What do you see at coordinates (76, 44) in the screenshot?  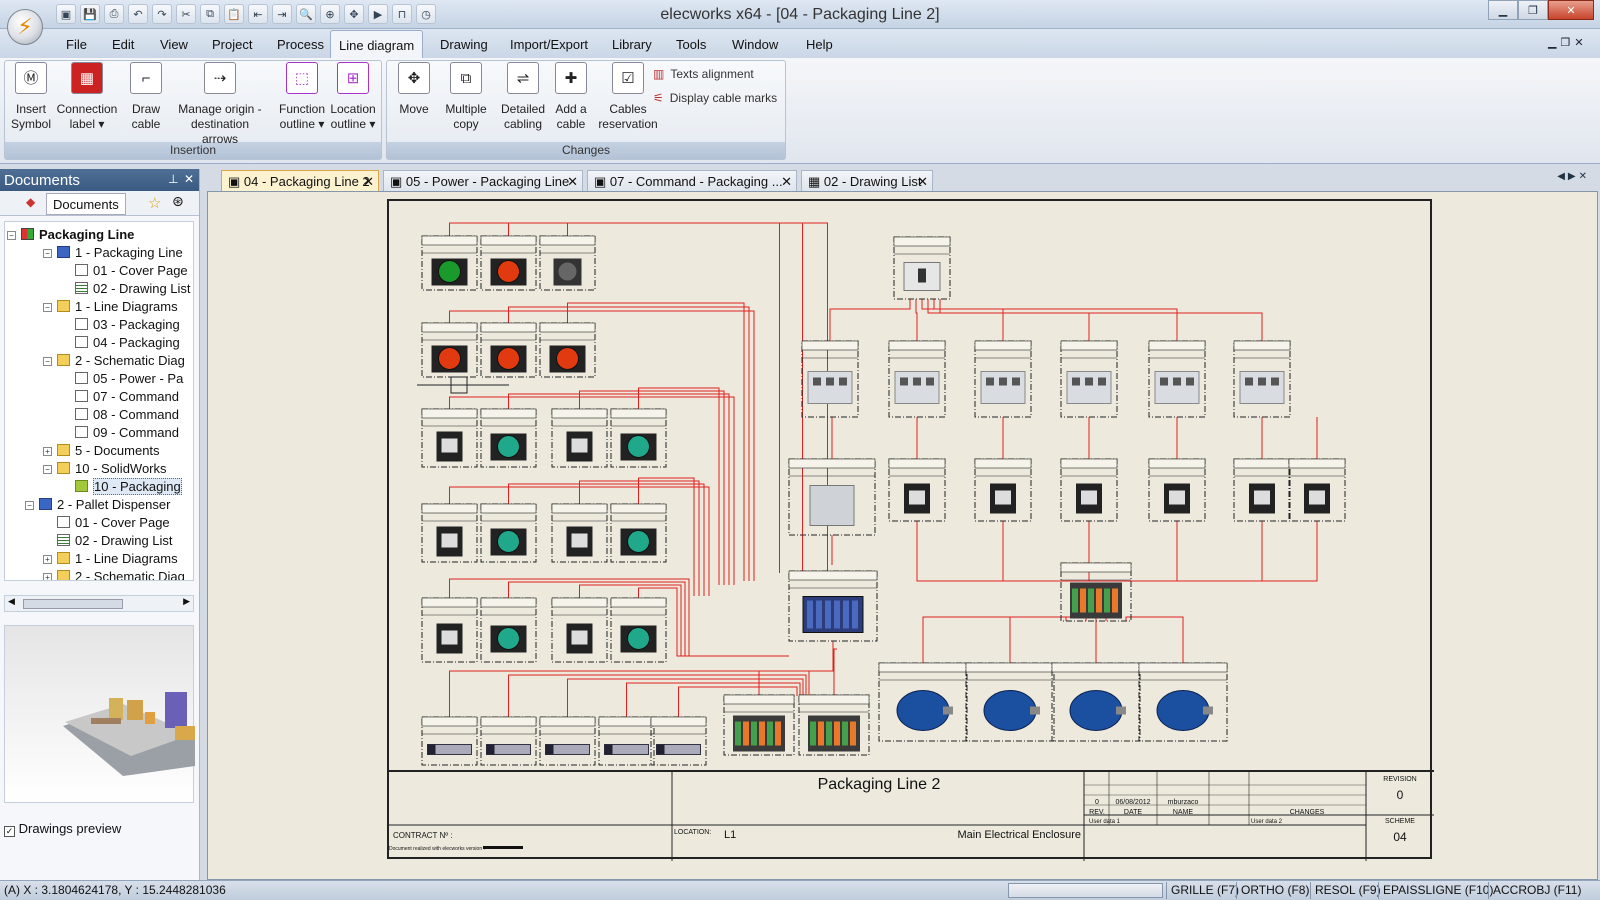 I see `menu-file: File` at bounding box center [76, 44].